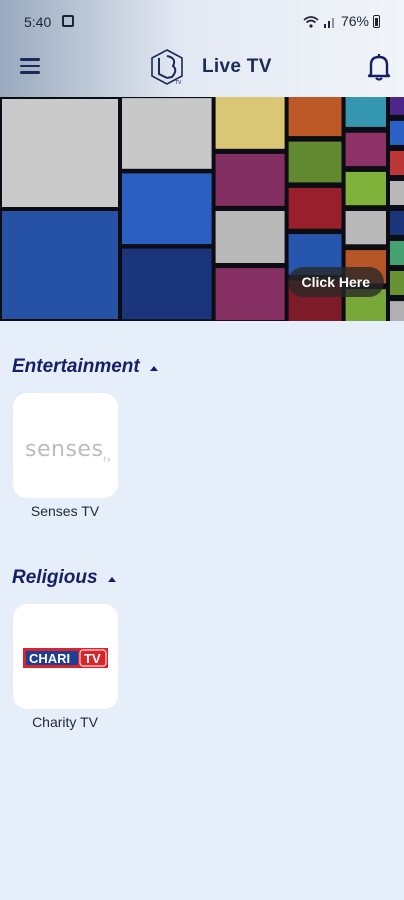  I want to click on status-right: 76%, so click(341, 21).